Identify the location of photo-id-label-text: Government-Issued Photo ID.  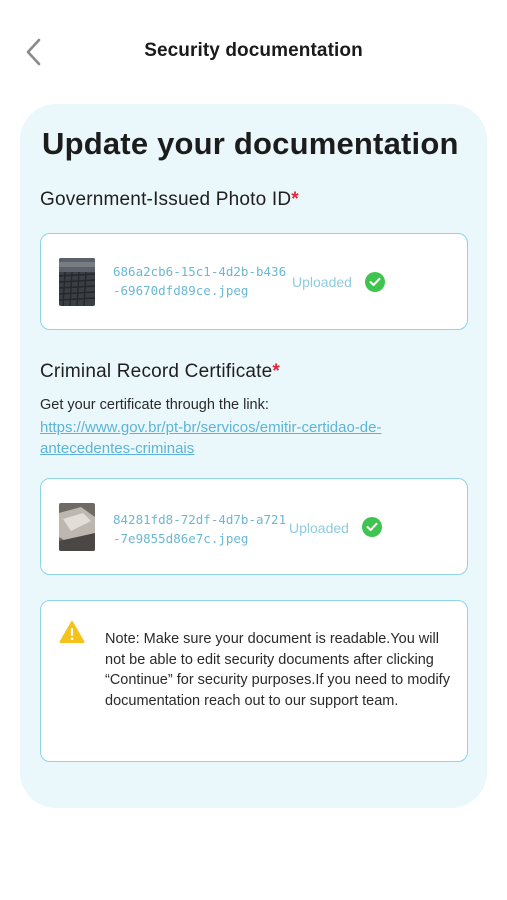
(166, 199).